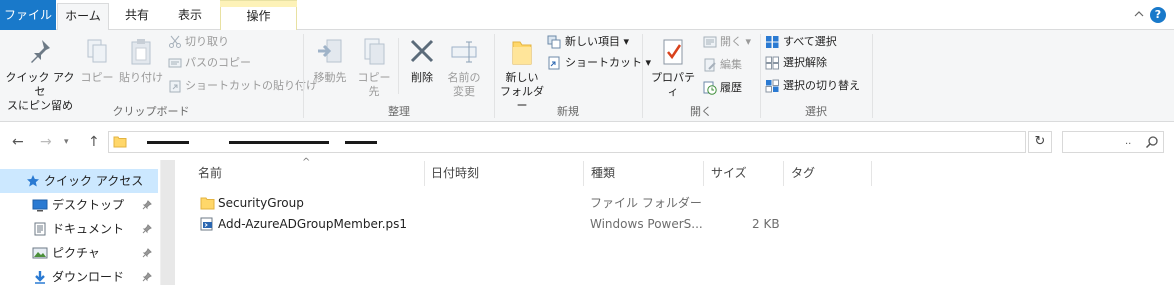  Describe the element at coordinates (175, 86) in the screenshot. I see `paste-shortcut-icon` at that location.